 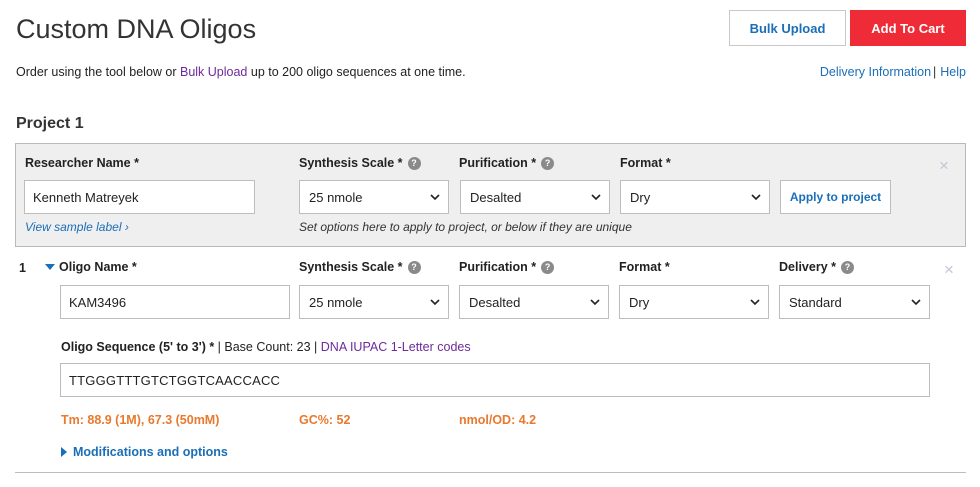 I want to click on divider, so click(x=490, y=472).